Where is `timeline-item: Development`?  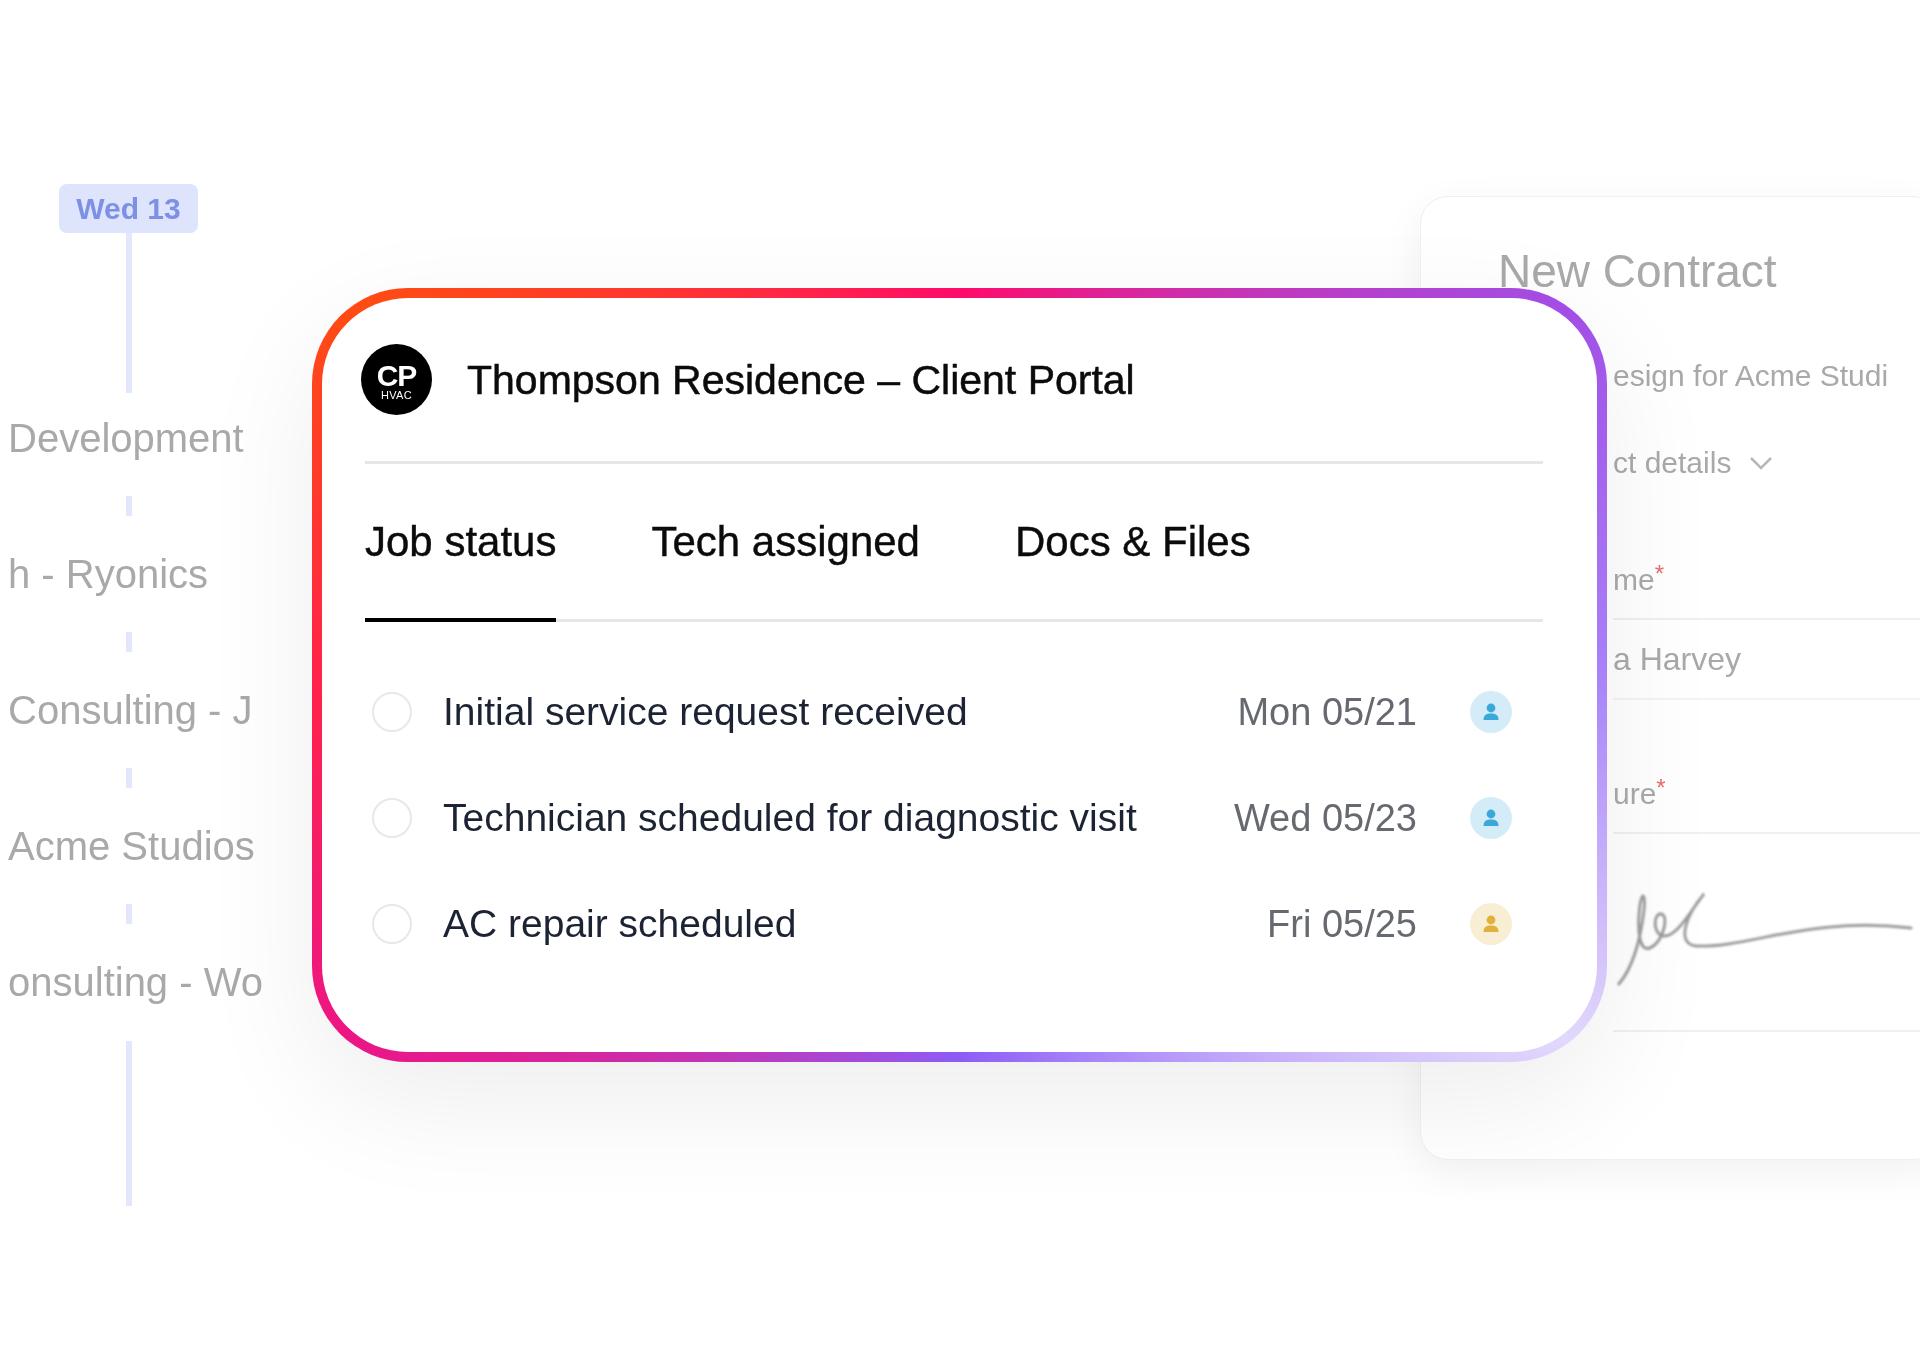 timeline-item: Development is located at coordinates (126, 438).